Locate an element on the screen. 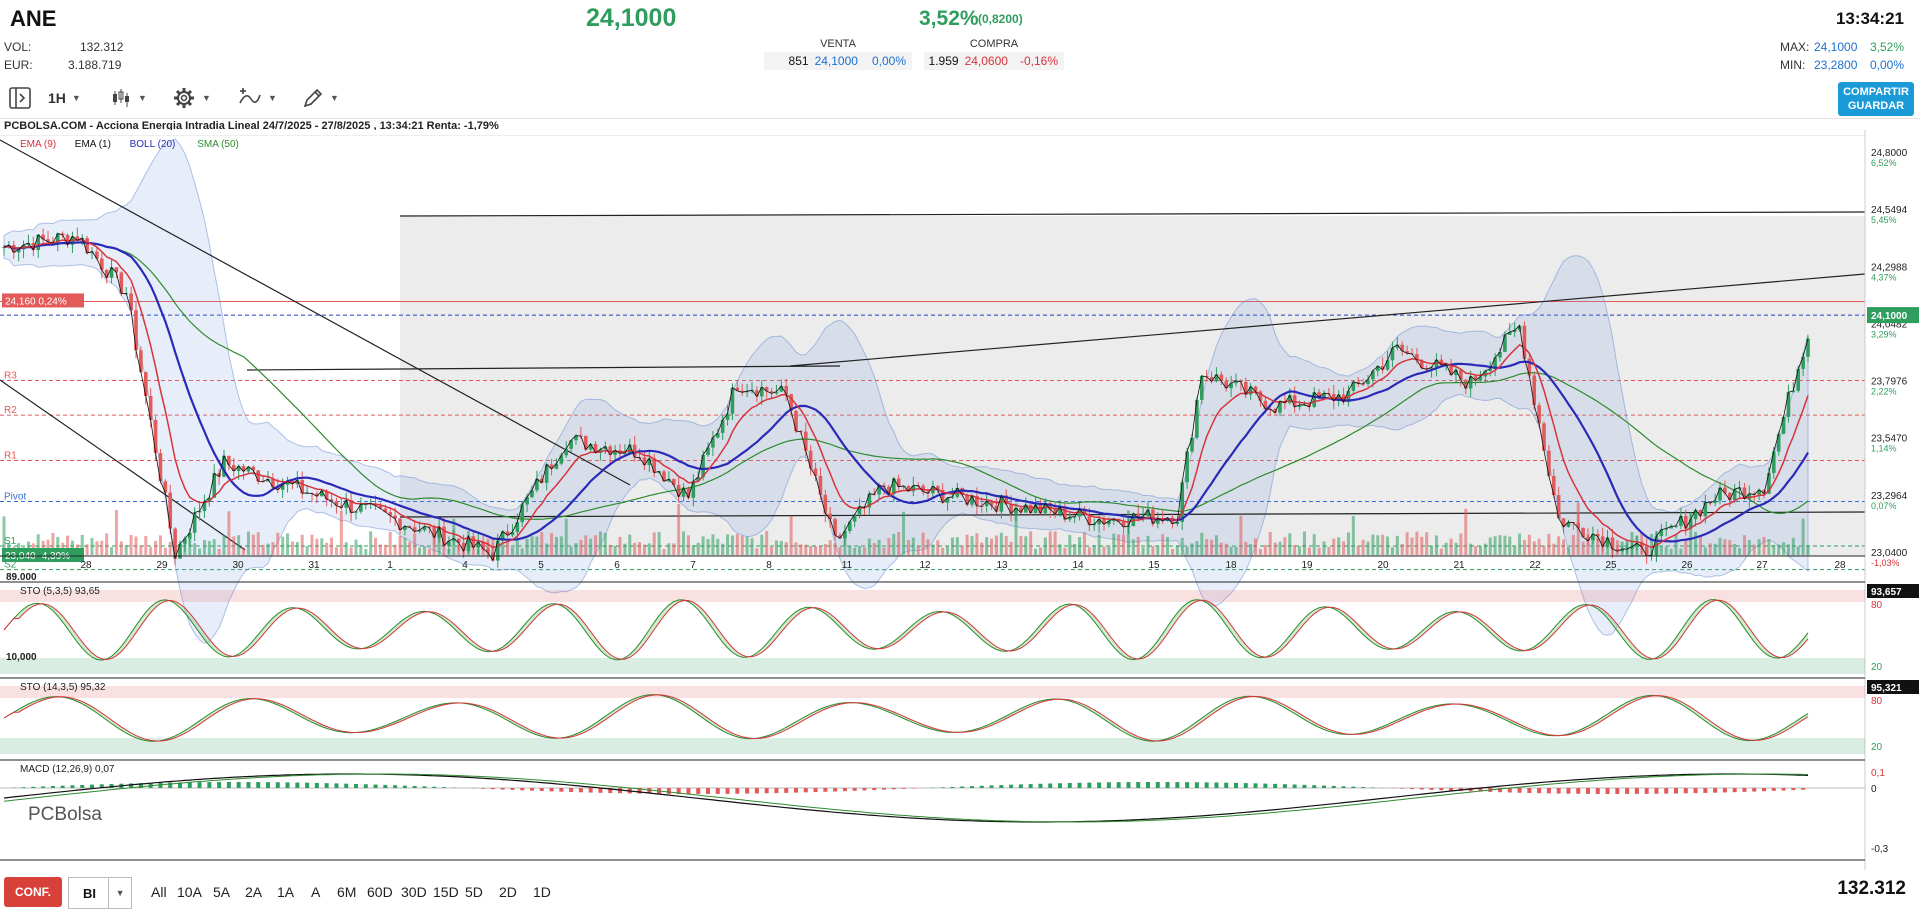 This screenshot has width=1920, height=911. range-button-10a: 10A is located at coordinates (189, 892).